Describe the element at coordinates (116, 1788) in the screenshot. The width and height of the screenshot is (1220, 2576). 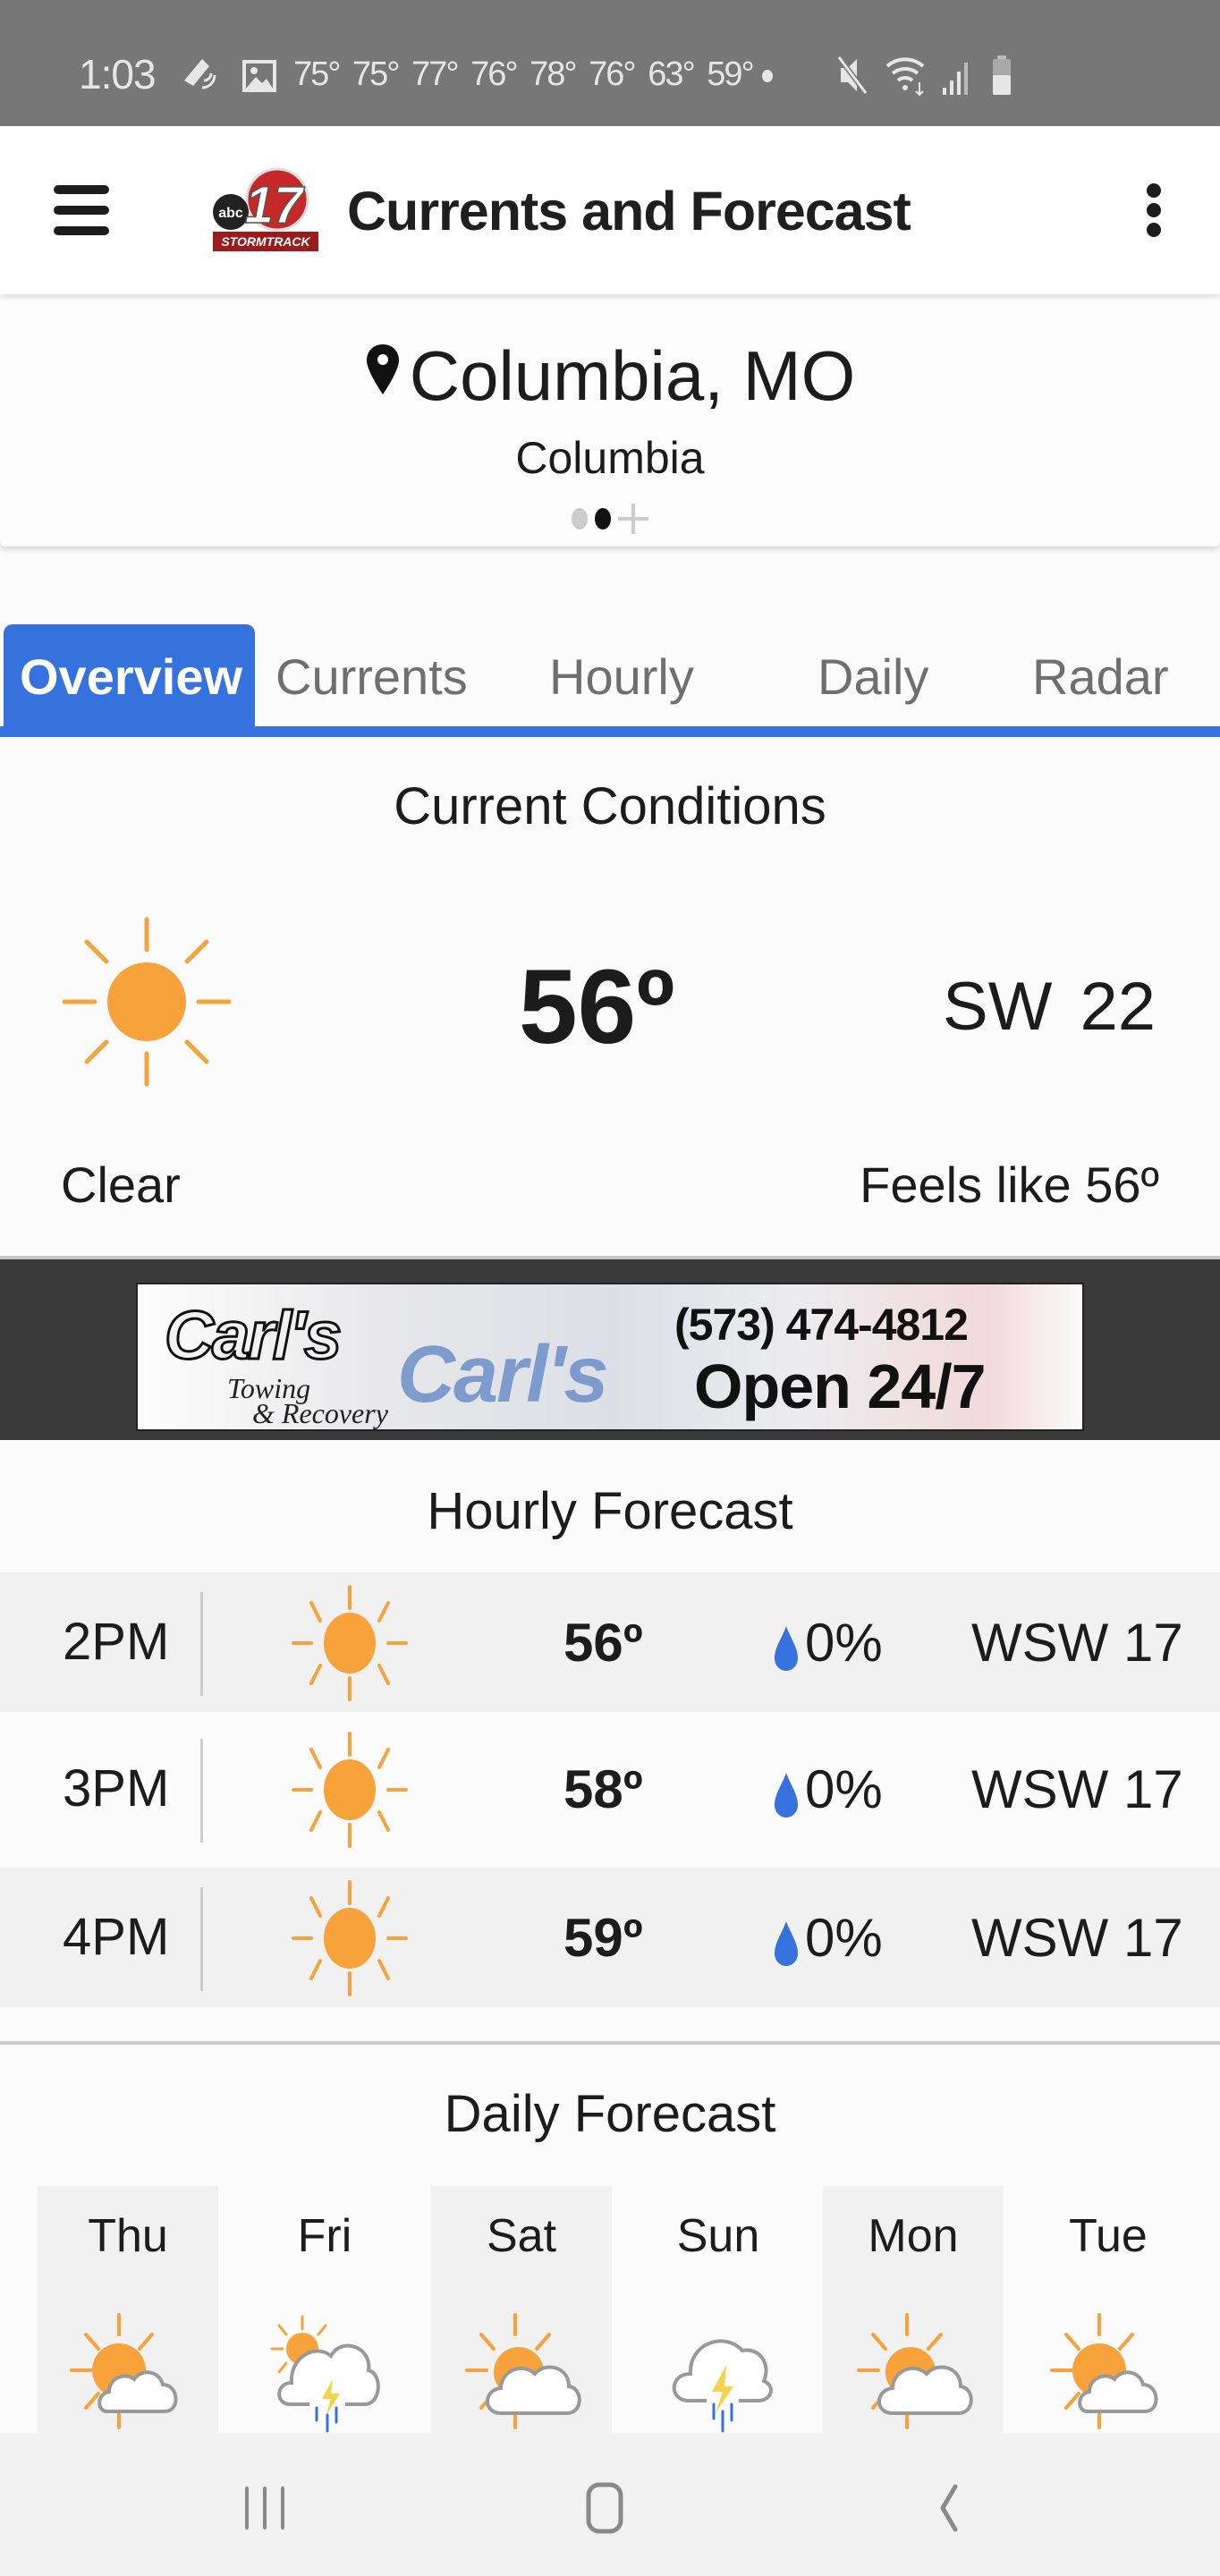
I see `hourly-time: 3PM` at that location.